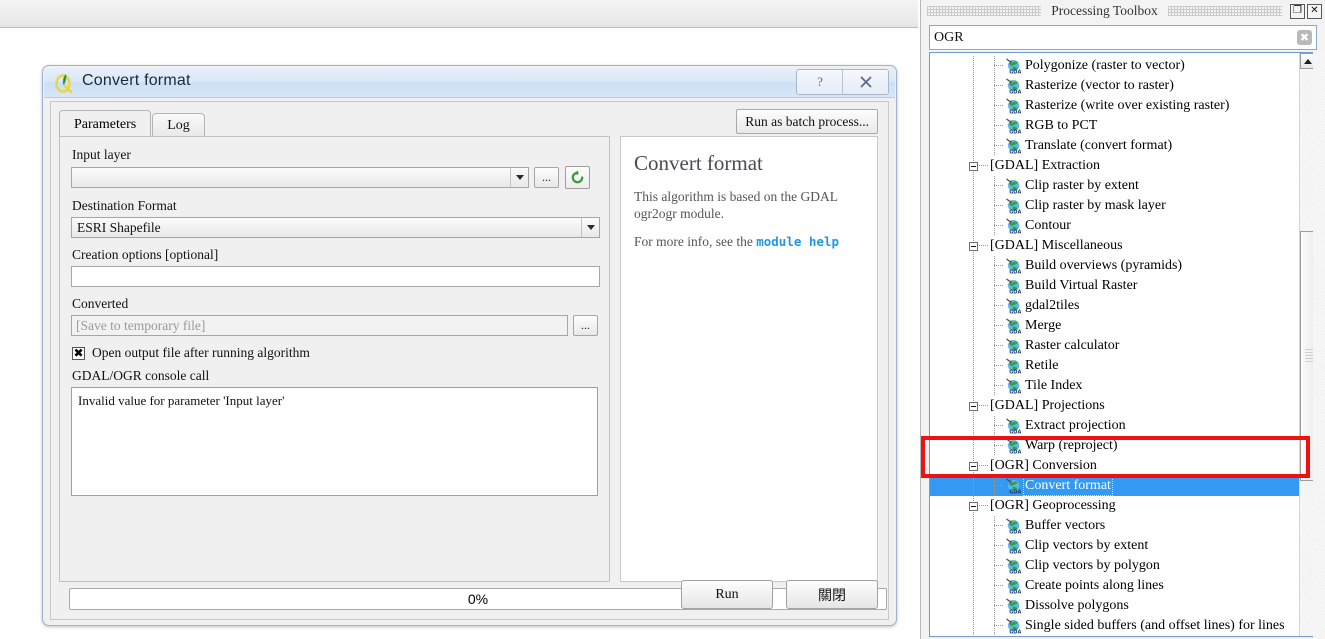 The image size is (1325, 639). What do you see at coordinates (832, 594) in the screenshot?
I see `close-dialog-button: 關閉` at bounding box center [832, 594].